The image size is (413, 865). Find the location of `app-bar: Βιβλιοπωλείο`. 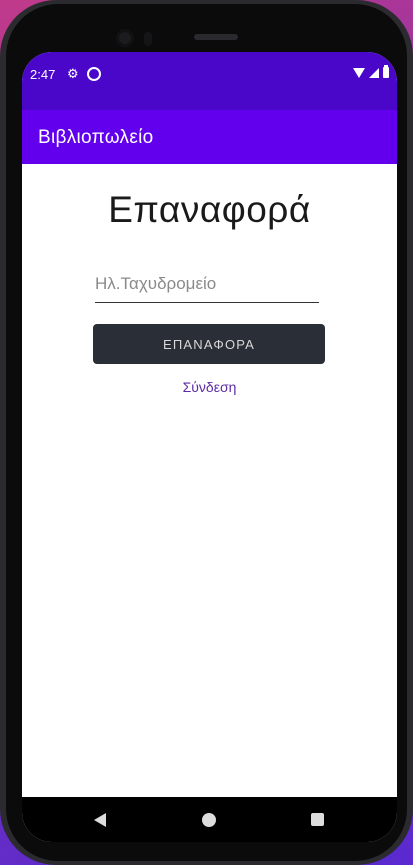

app-bar: Βιβλιοπωλείο is located at coordinates (209, 137).